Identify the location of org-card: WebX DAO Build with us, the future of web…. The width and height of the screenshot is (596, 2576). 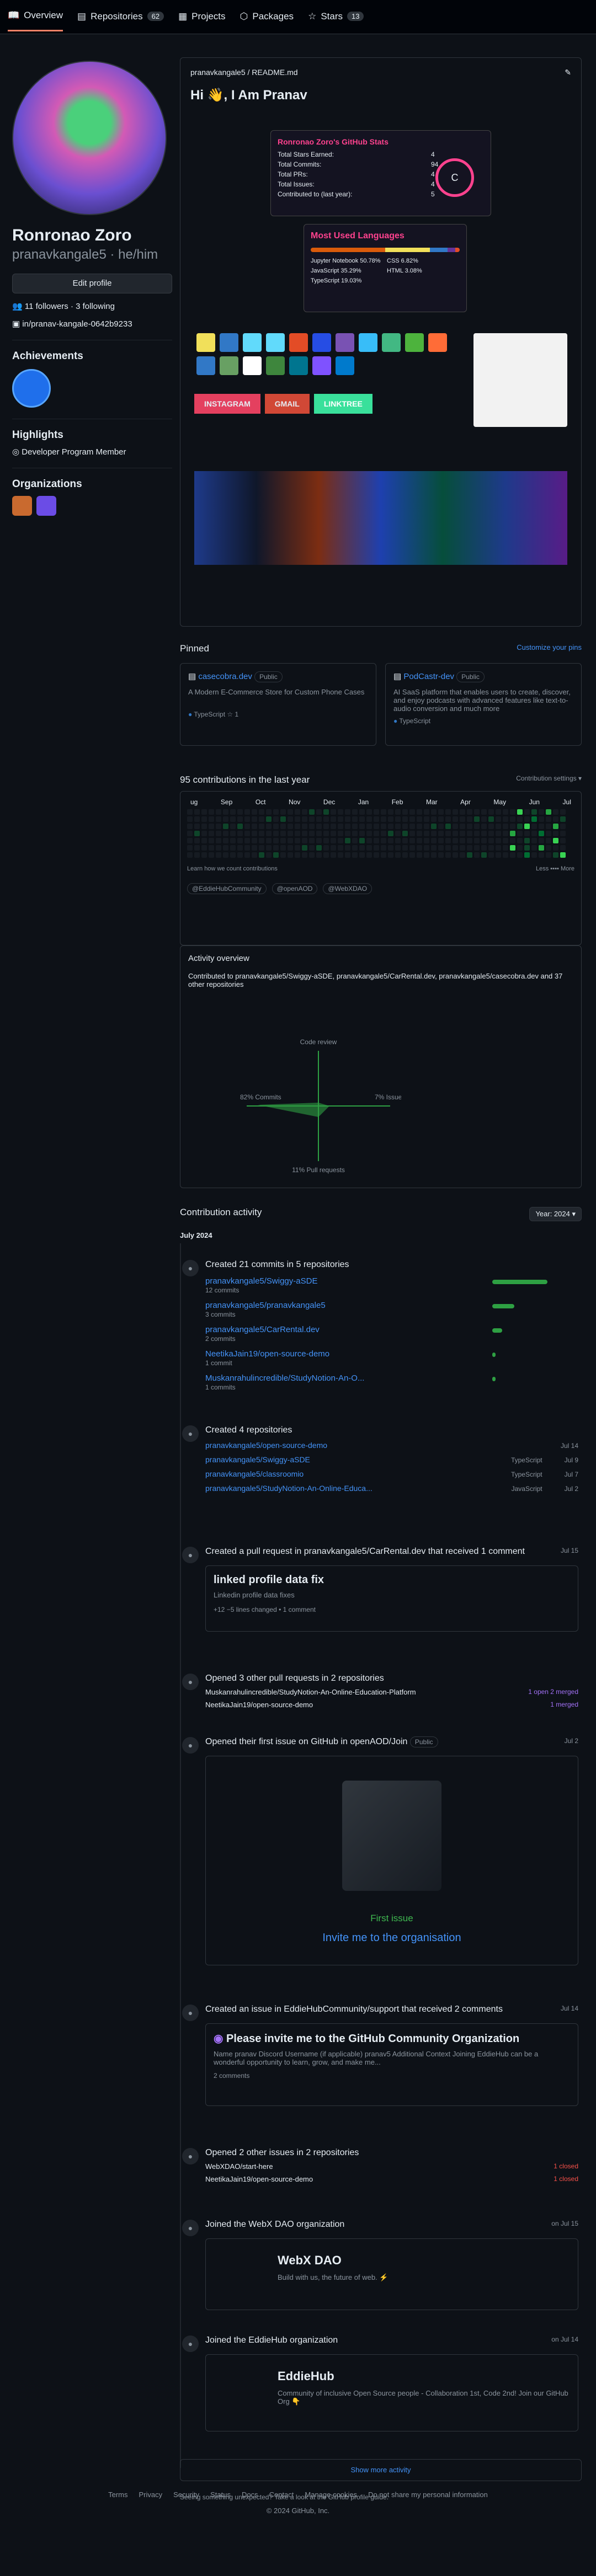
(391, 2274).